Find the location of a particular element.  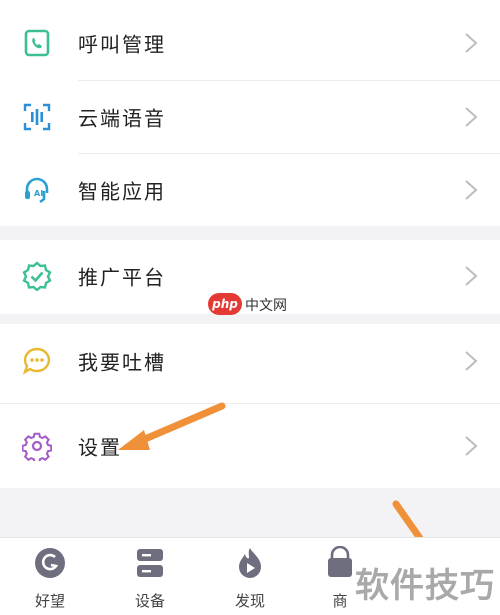

annotation-arrow-icon is located at coordinates (172, 426).